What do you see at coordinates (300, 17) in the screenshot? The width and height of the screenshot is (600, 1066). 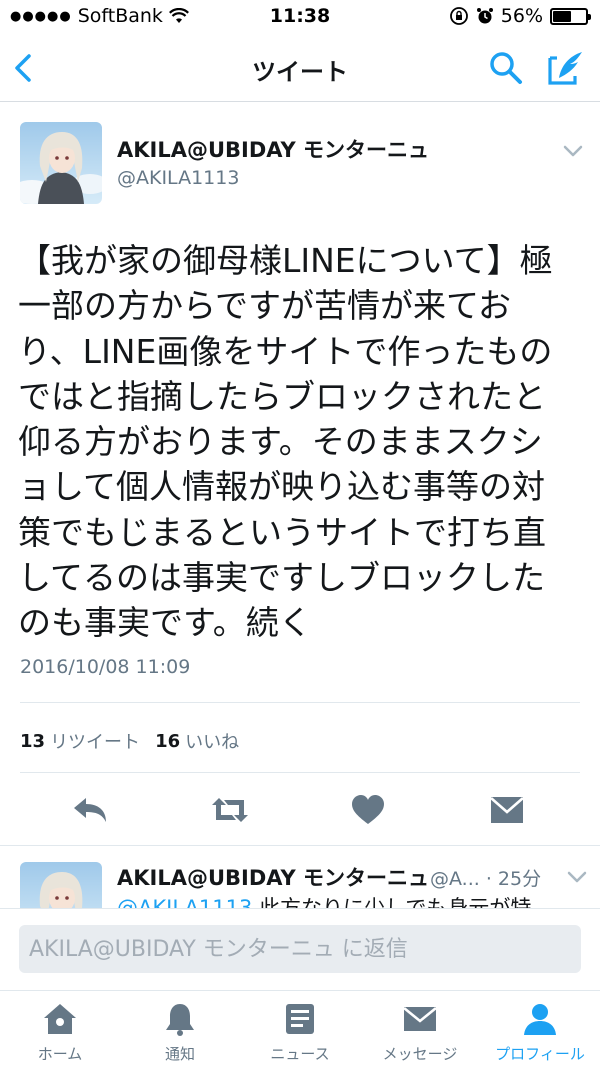 I see `status-bar: ●●●●● SoftBank 11:38 56%` at bounding box center [300, 17].